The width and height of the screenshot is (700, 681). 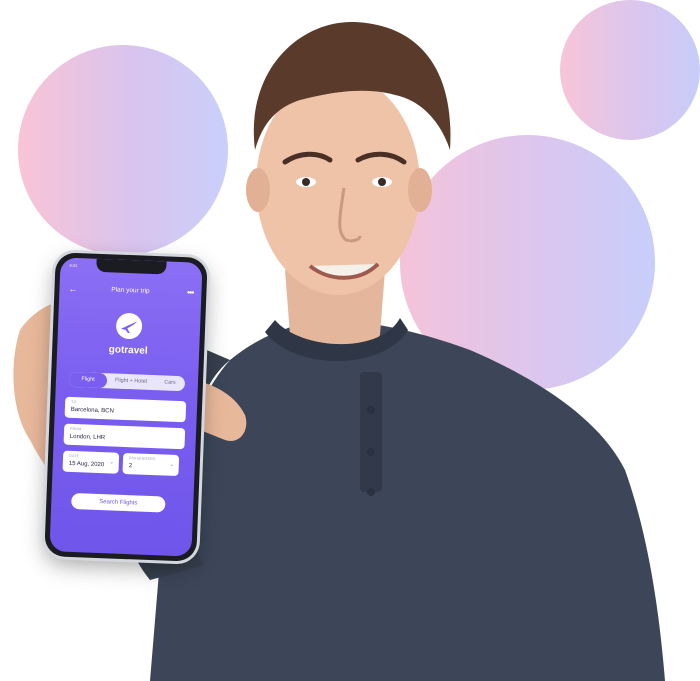 What do you see at coordinates (190, 292) in the screenshot?
I see `more-dots-icon: •••` at bounding box center [190, 292].